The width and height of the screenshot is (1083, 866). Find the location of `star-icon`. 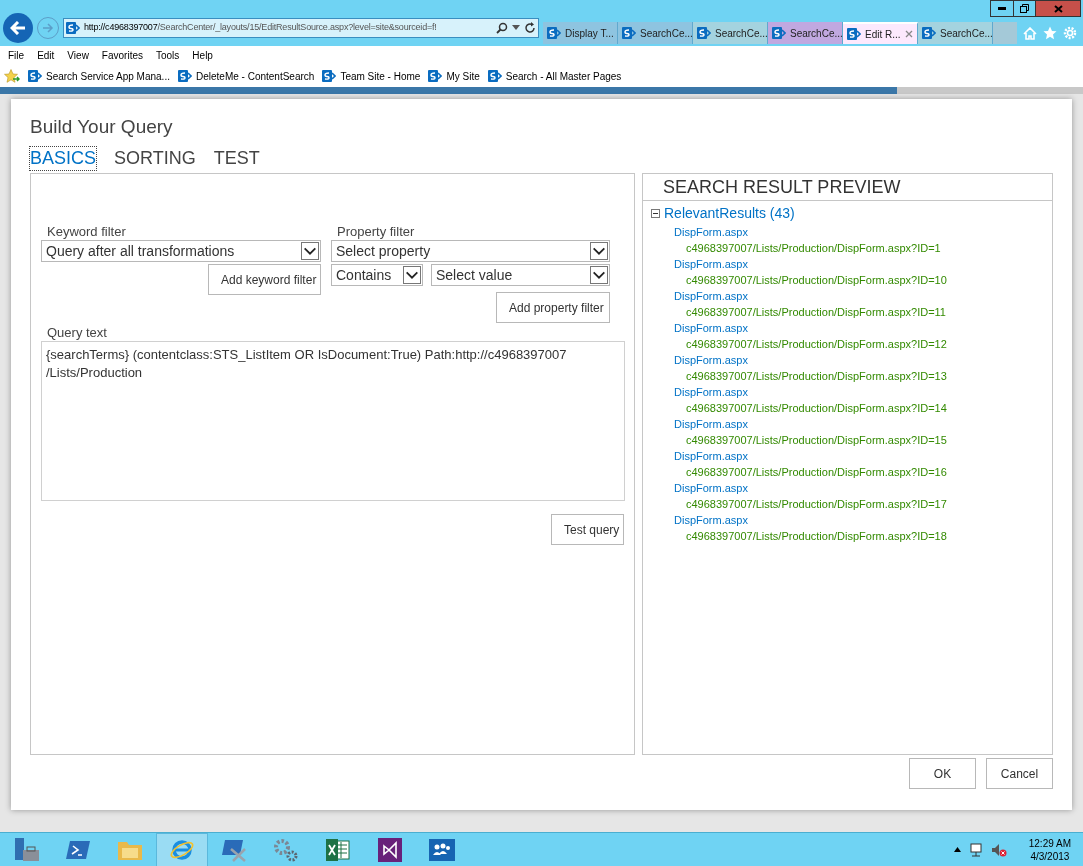

star-icon is located at coordinates (1050, 33).